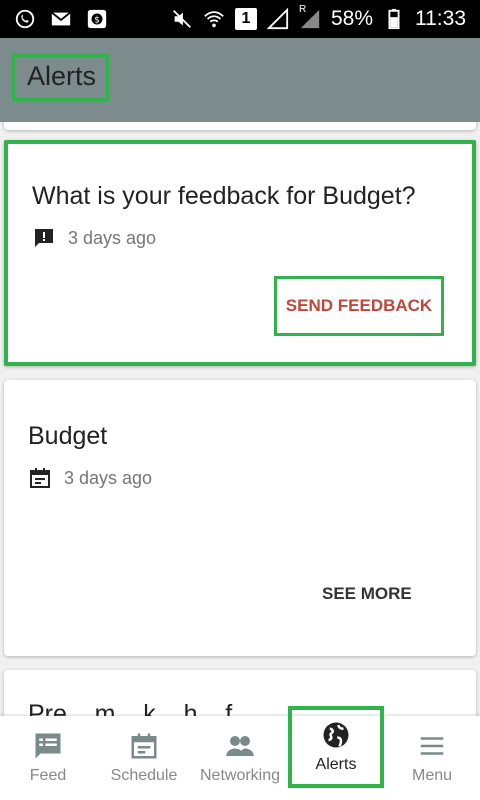 This screenshot has width=480, height=800. I want to click on nav-alerts: Alerts, so click(336, 747).